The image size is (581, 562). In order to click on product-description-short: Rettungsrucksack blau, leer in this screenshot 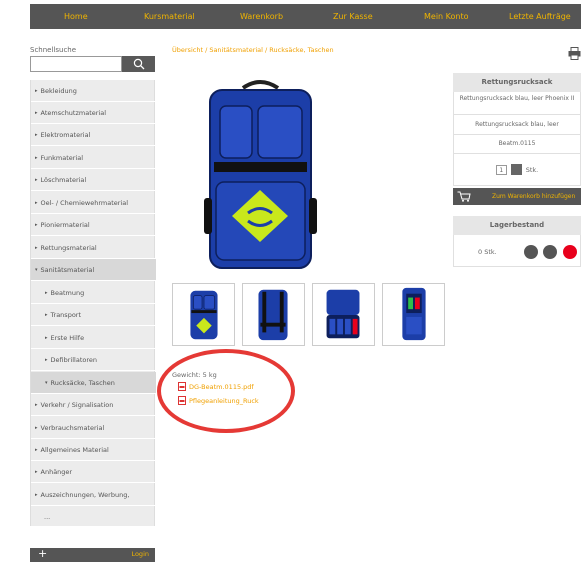, I will do `click(517, 125)`.